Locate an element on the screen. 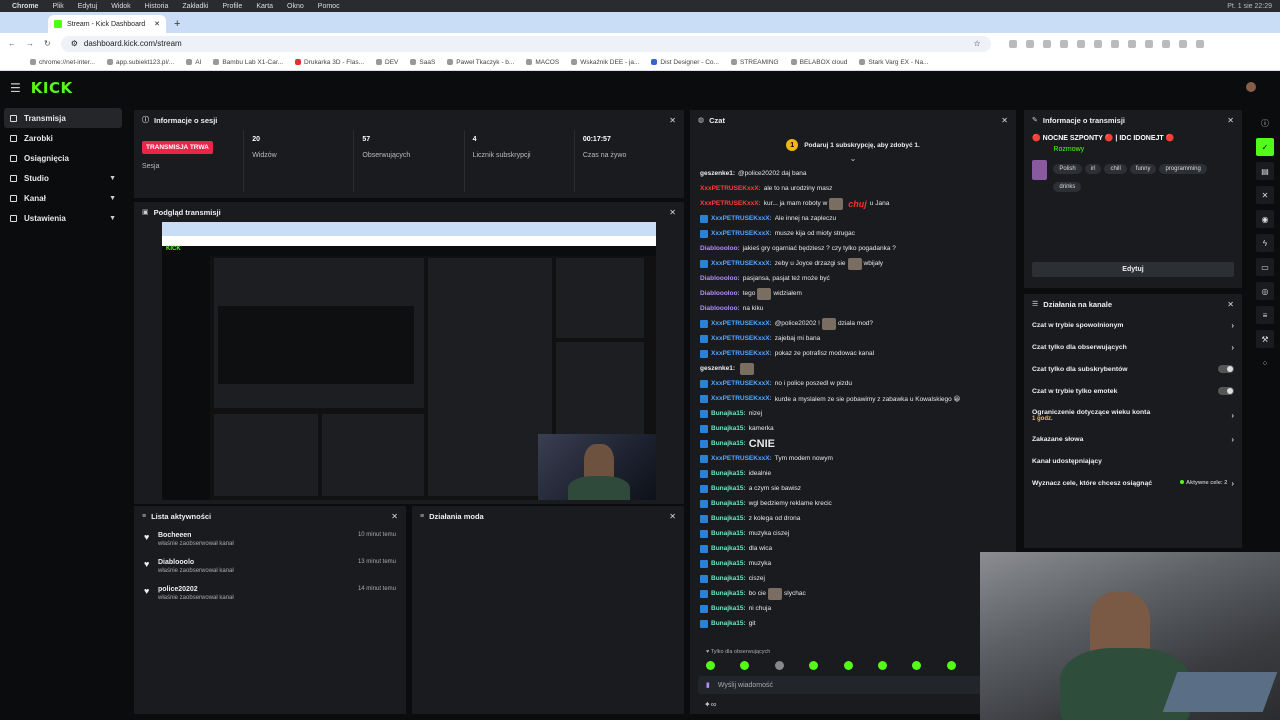 Image resolution: width=1280 pixels, height=720 pixels. bookmark-item: BELABOX cloud is located at coordinates (818, 62).